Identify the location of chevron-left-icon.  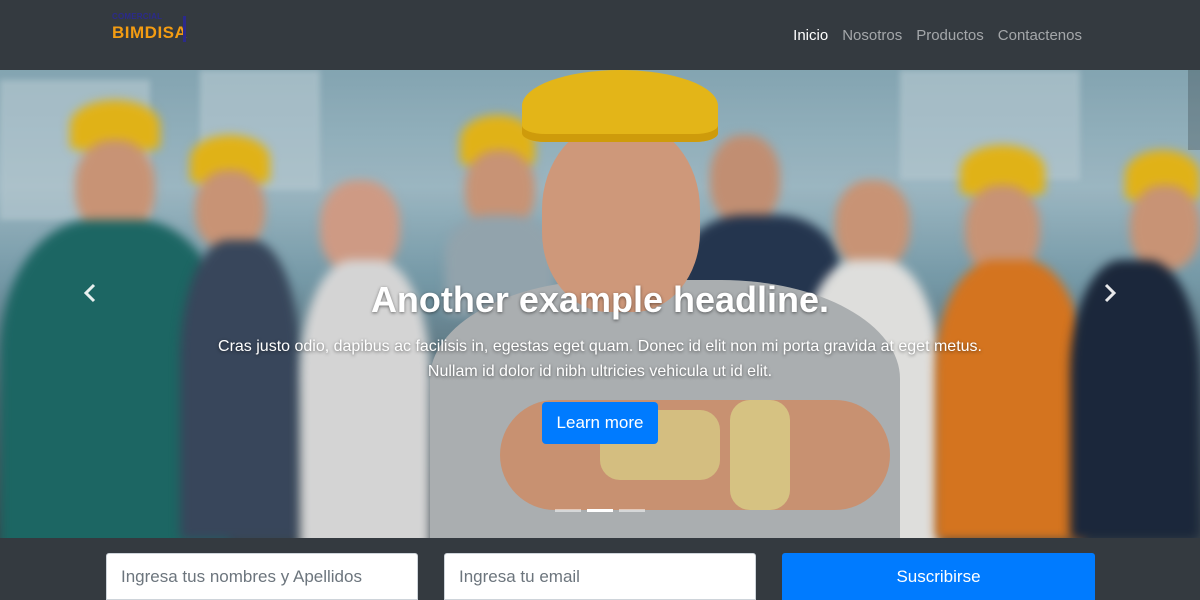
(90, 294).